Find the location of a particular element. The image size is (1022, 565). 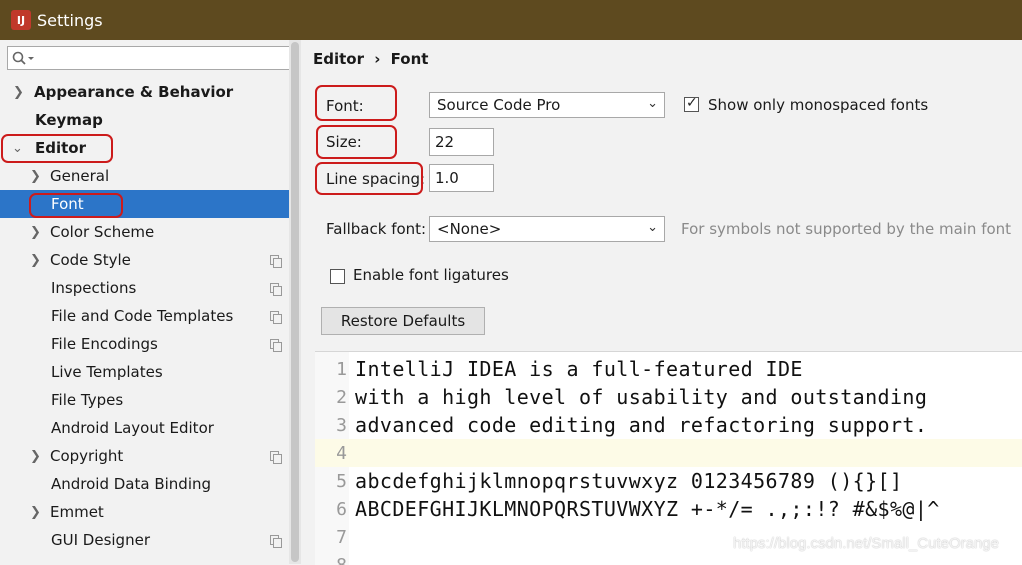

sidebar-item-label: Android Layout Editor is located at coordinates (132, 428).